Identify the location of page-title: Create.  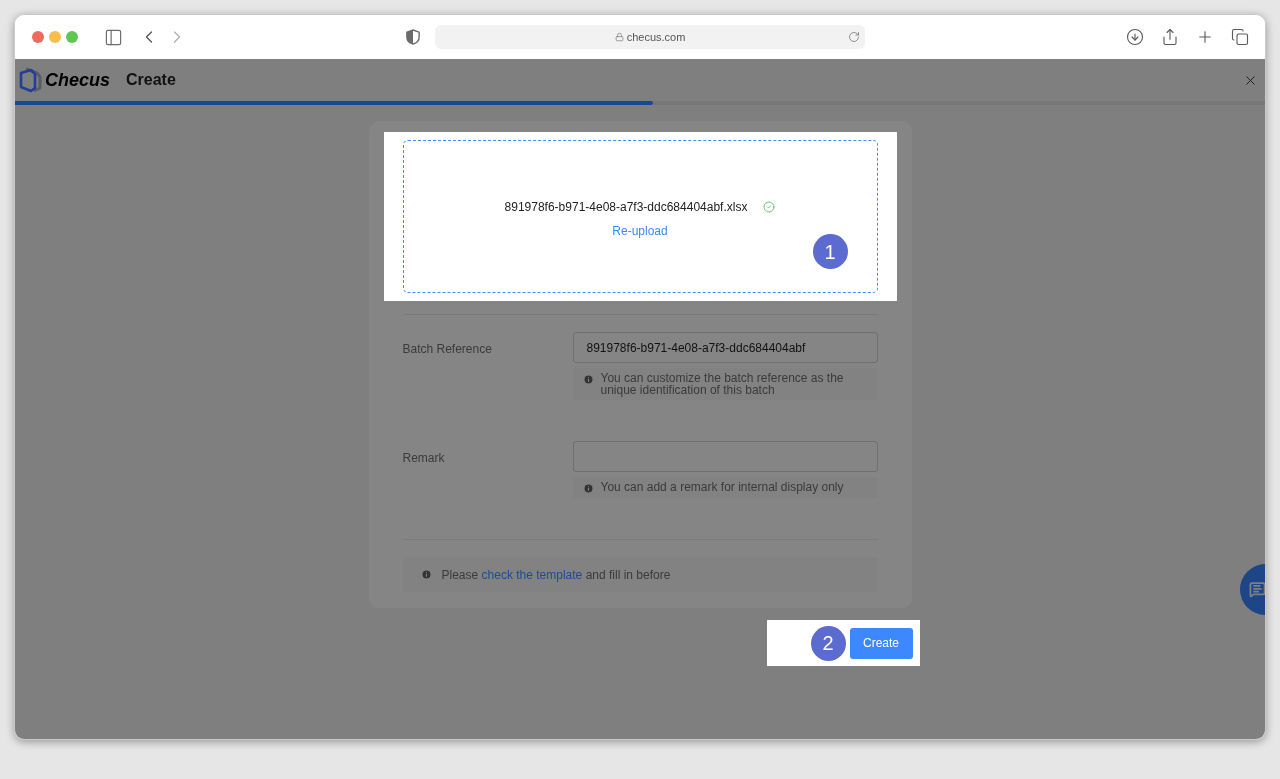
(151, 80).